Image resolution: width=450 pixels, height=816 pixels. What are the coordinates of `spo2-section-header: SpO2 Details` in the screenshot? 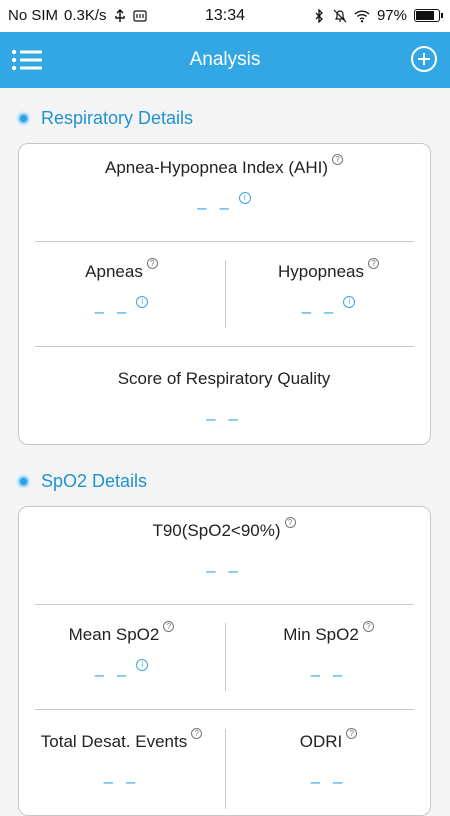 It's located at (82, 481).